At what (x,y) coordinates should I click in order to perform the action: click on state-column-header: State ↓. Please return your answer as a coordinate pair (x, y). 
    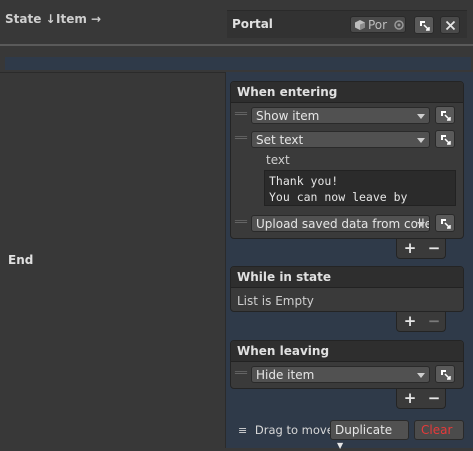
    Looking at the image, I should click on (30, 19).